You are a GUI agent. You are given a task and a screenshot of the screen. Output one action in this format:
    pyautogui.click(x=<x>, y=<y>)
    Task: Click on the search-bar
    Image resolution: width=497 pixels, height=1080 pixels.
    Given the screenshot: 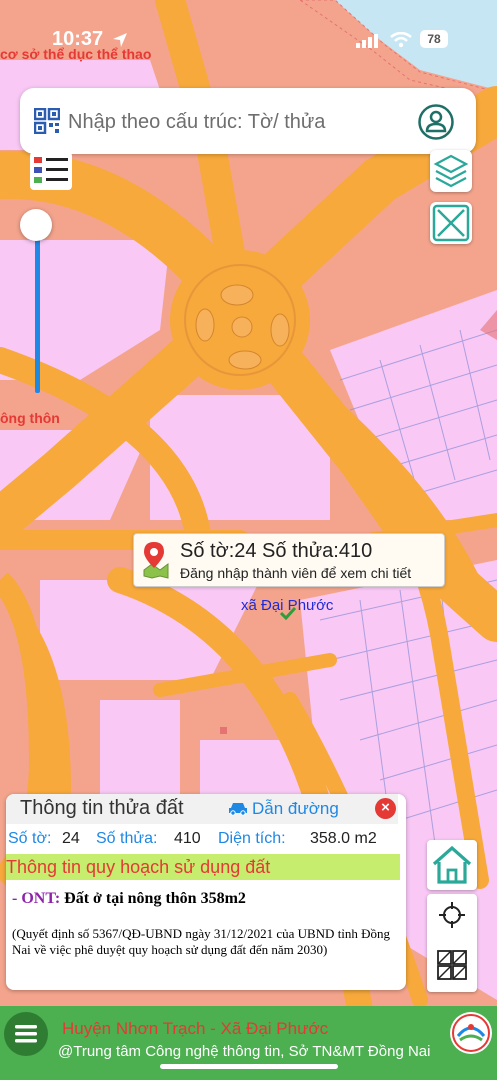 What is the action you would take?
    pyautogui.click(x=248, y=121)
    